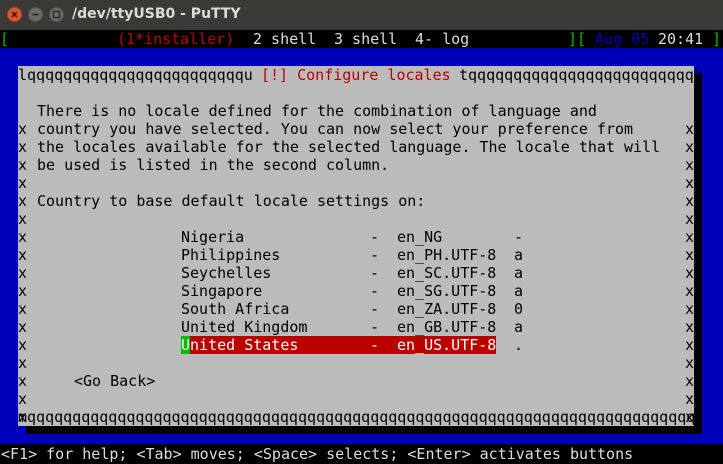 This screenshot has width=723, height=464. Describe the element at coordinates (114, 381) in the screenshot. I see `go-back-button: <Go Back>` at that location.